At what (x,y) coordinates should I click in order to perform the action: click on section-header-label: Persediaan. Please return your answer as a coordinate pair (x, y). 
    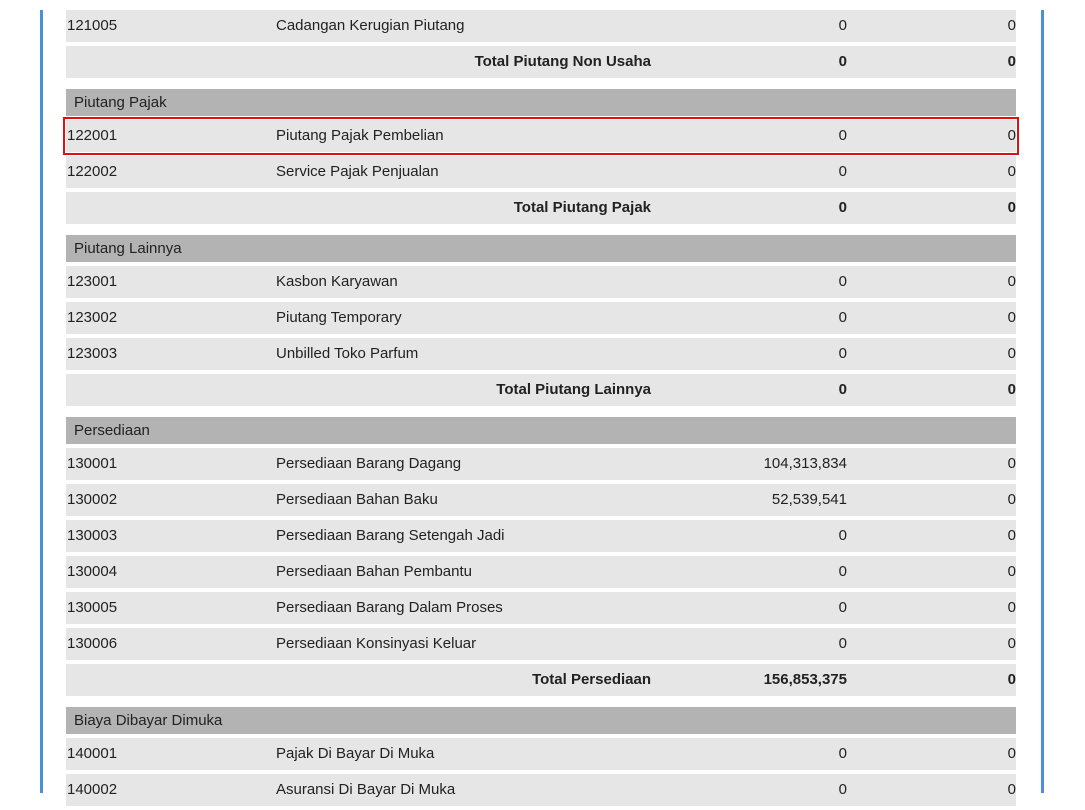
    Looking at the image, I should click on (112, 430).